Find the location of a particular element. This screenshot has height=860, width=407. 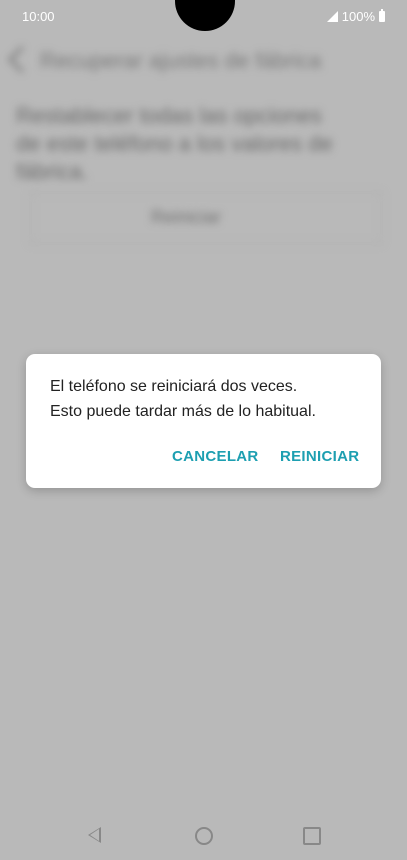

battery-percent: 100% is located at coordinates (358, 16).